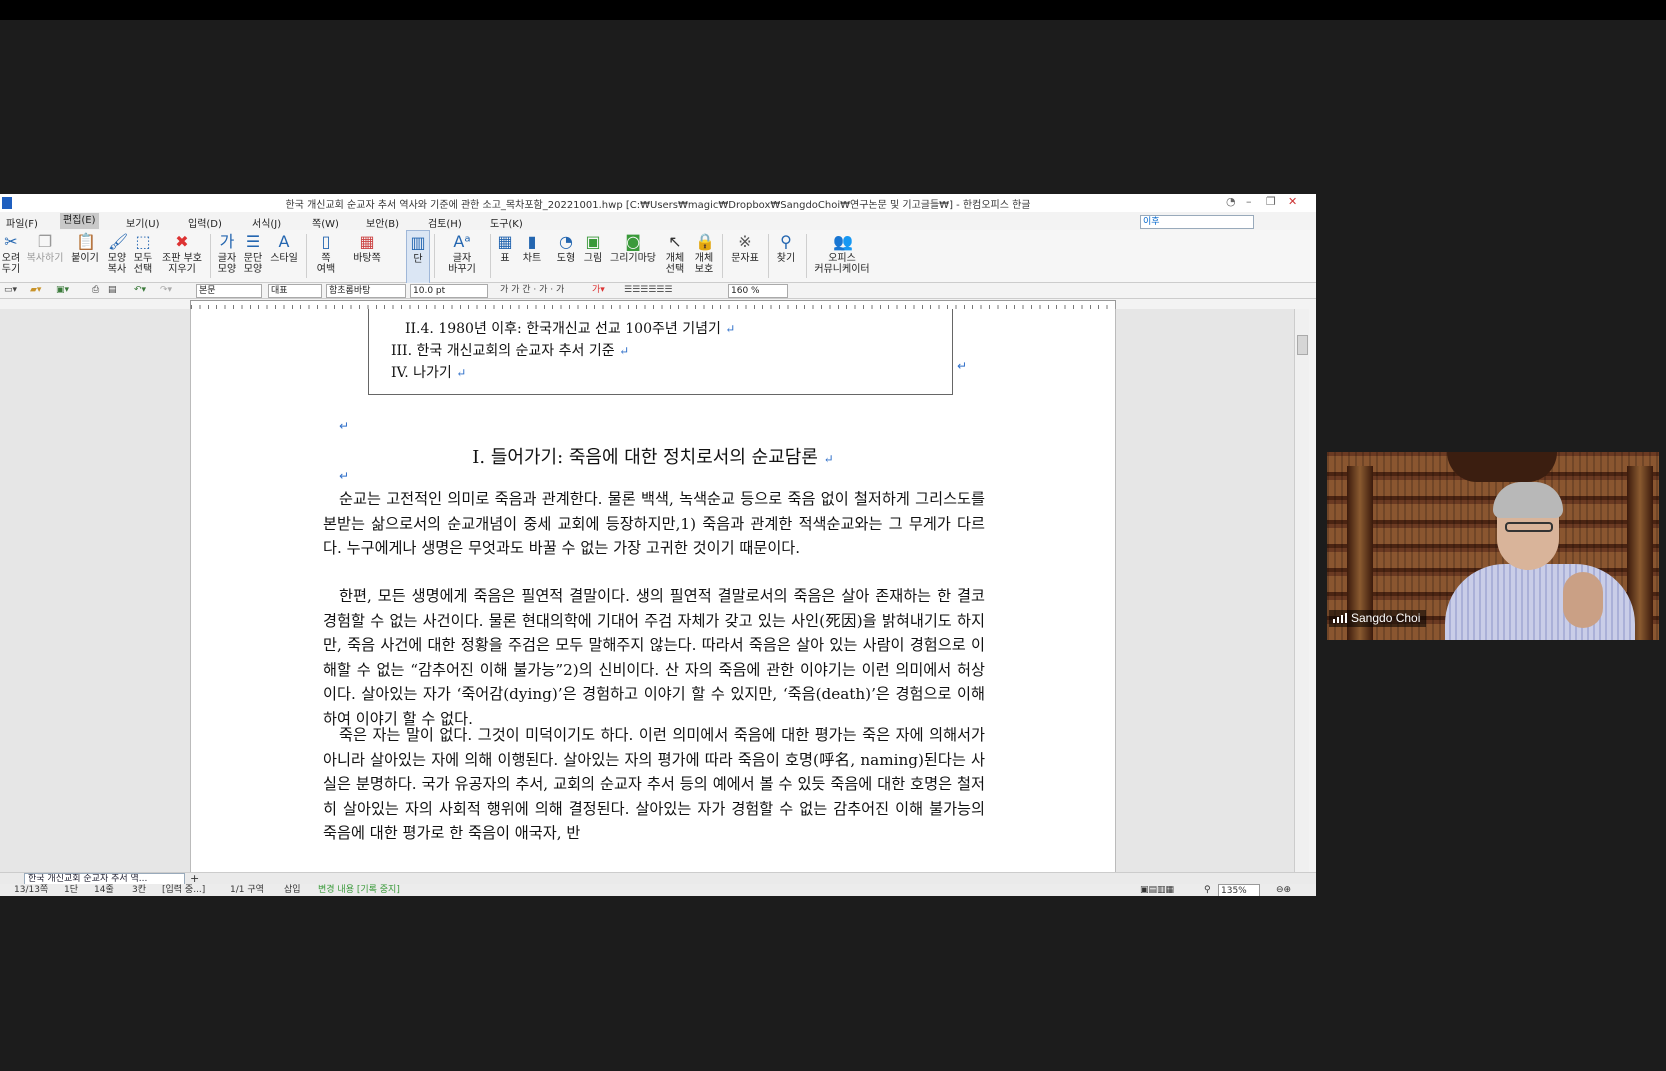 This screenshot has height=1071, width=1666. Describe the element at coordinates (758, 291) in the screenshot. I see `line-spacing-input: 160 %` at that location.